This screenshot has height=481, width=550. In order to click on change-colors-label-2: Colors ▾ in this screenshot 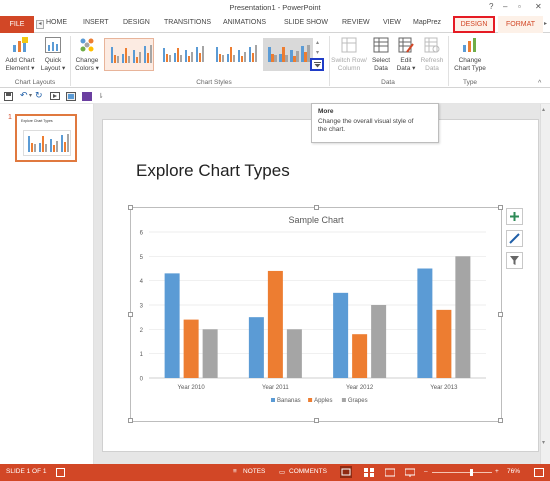, I will do `click(87, 68)`.